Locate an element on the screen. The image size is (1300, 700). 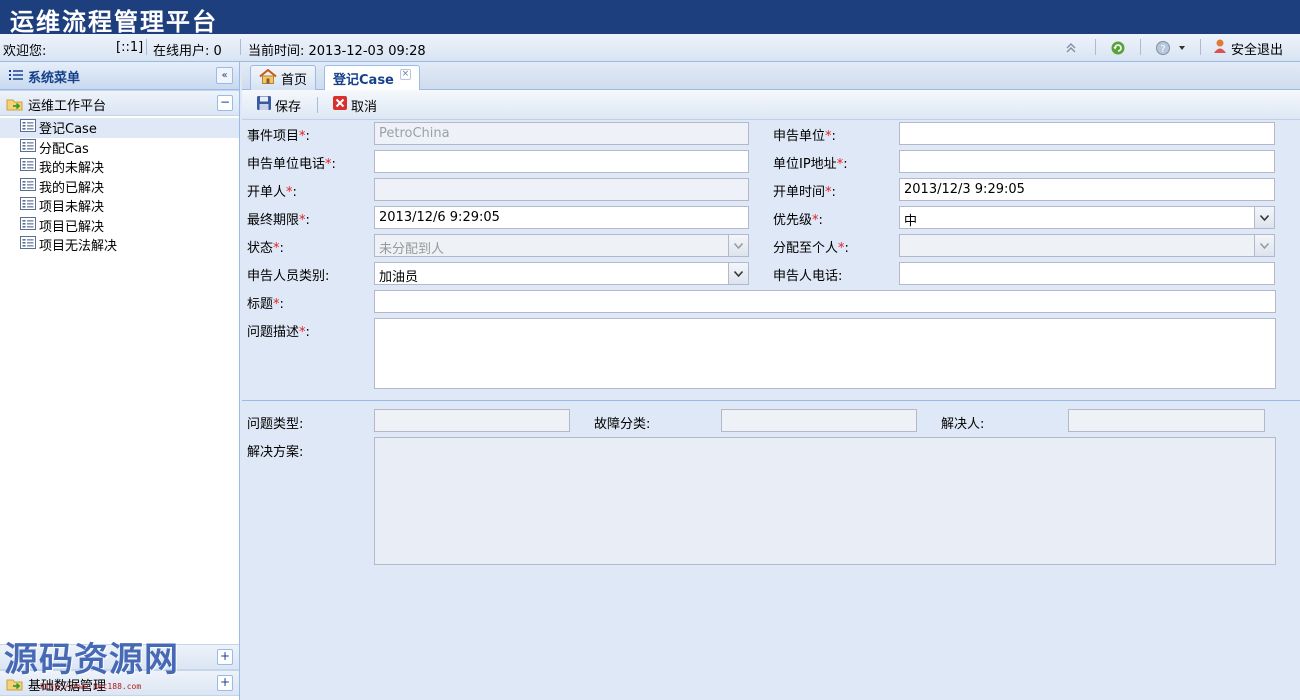
label-reporter-type: 申告人员类别: is located at coordinates (288, 276).